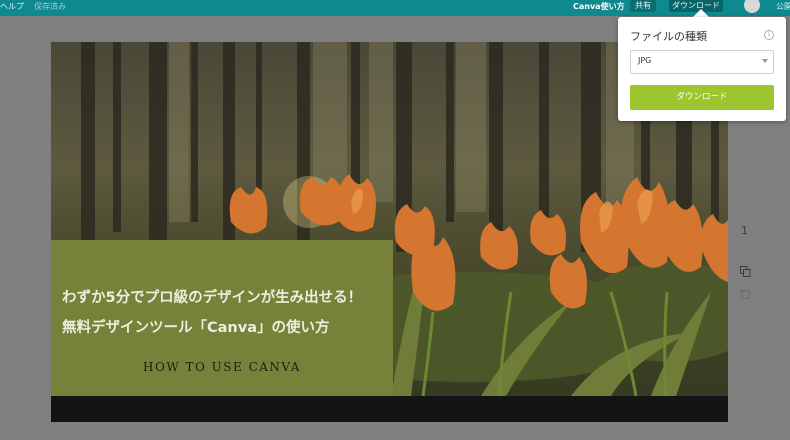 This screenshot has height=440, width=790. I want to click on popup-caret, so click(701, 13).